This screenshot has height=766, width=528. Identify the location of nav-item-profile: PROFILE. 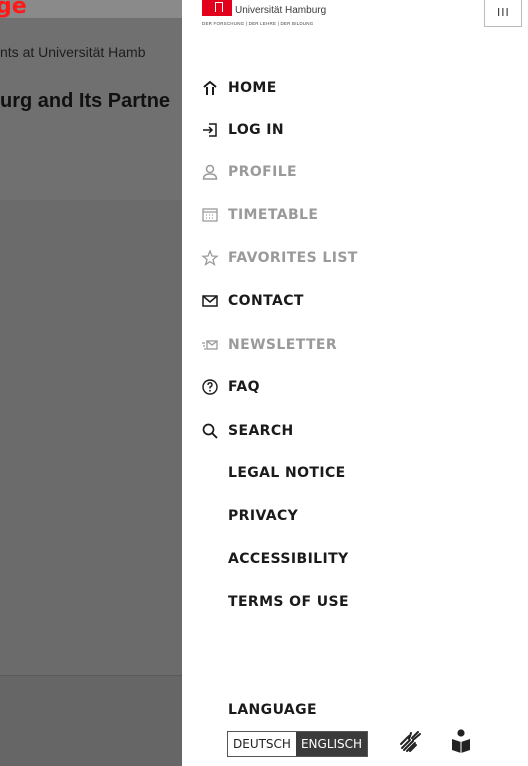
(248, 172).